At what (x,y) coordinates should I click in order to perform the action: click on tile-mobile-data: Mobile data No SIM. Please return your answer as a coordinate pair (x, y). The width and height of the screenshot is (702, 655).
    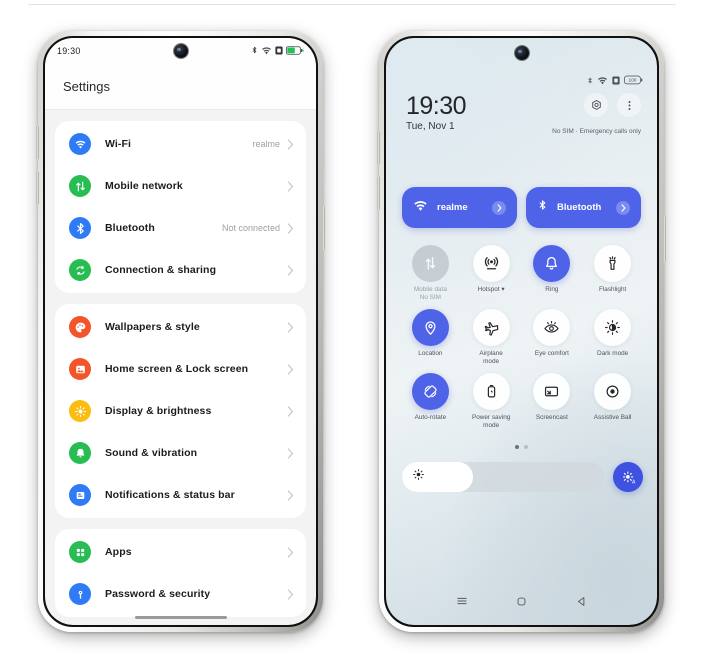
    Looking at the image, I should click on (430, 273).